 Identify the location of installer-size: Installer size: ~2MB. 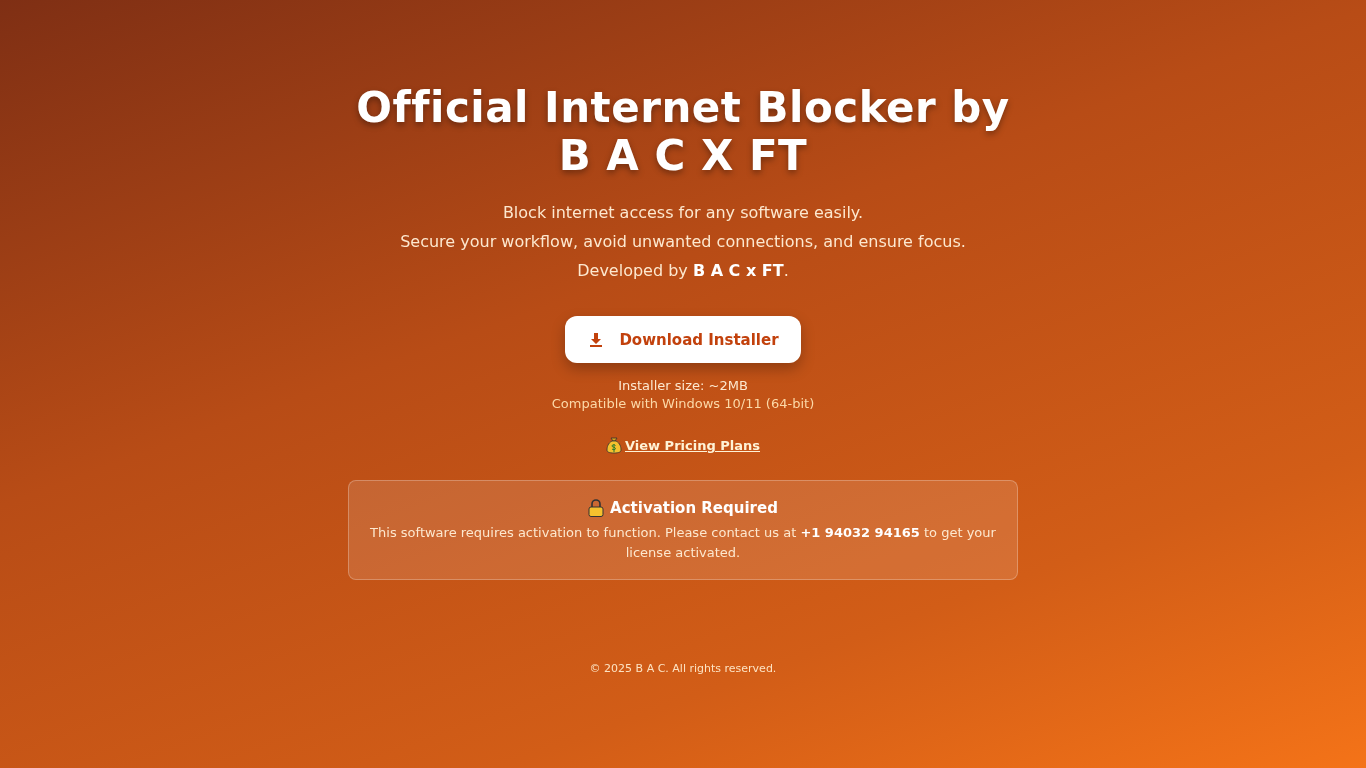
(683, 385).